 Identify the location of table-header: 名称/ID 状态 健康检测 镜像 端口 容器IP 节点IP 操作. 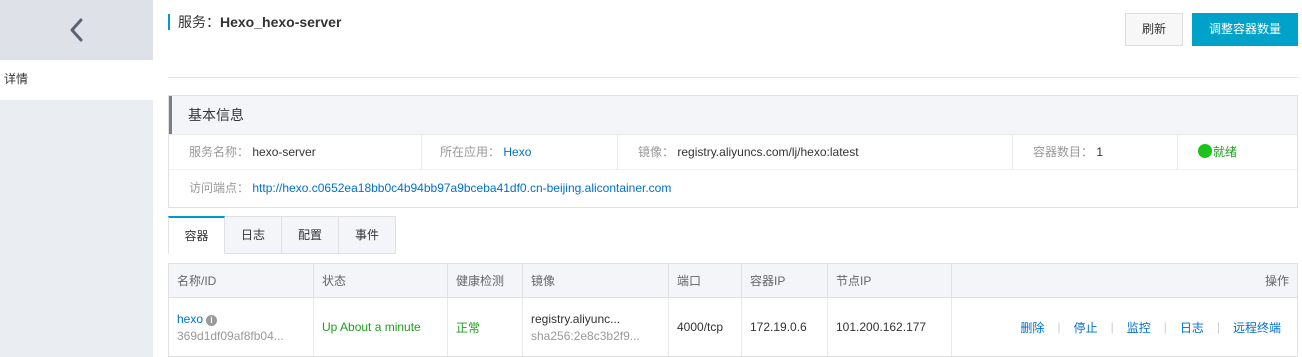
(733, 280).